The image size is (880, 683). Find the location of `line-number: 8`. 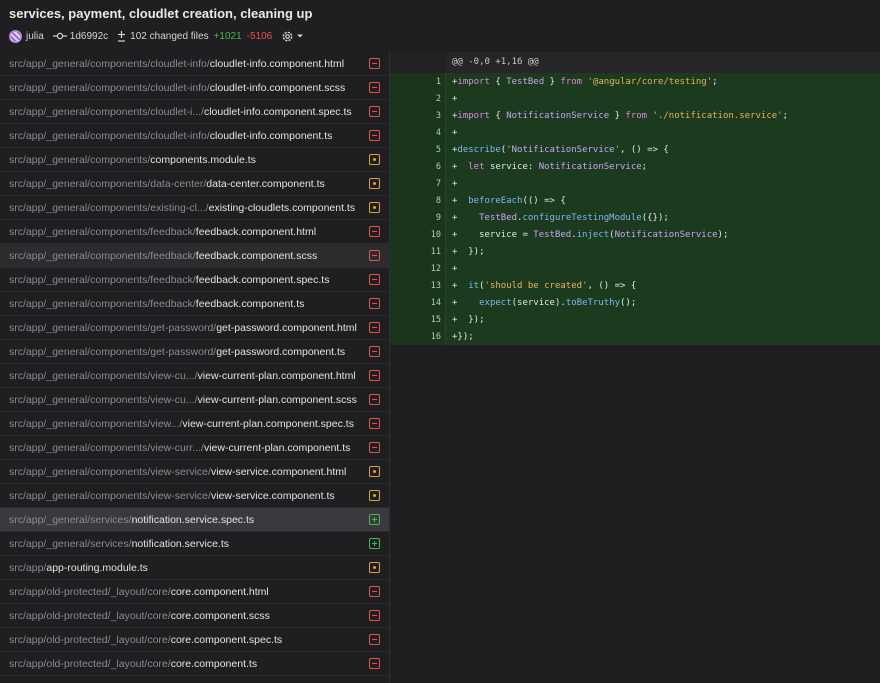

line-number: 8 is located at coordinates (438, 201).